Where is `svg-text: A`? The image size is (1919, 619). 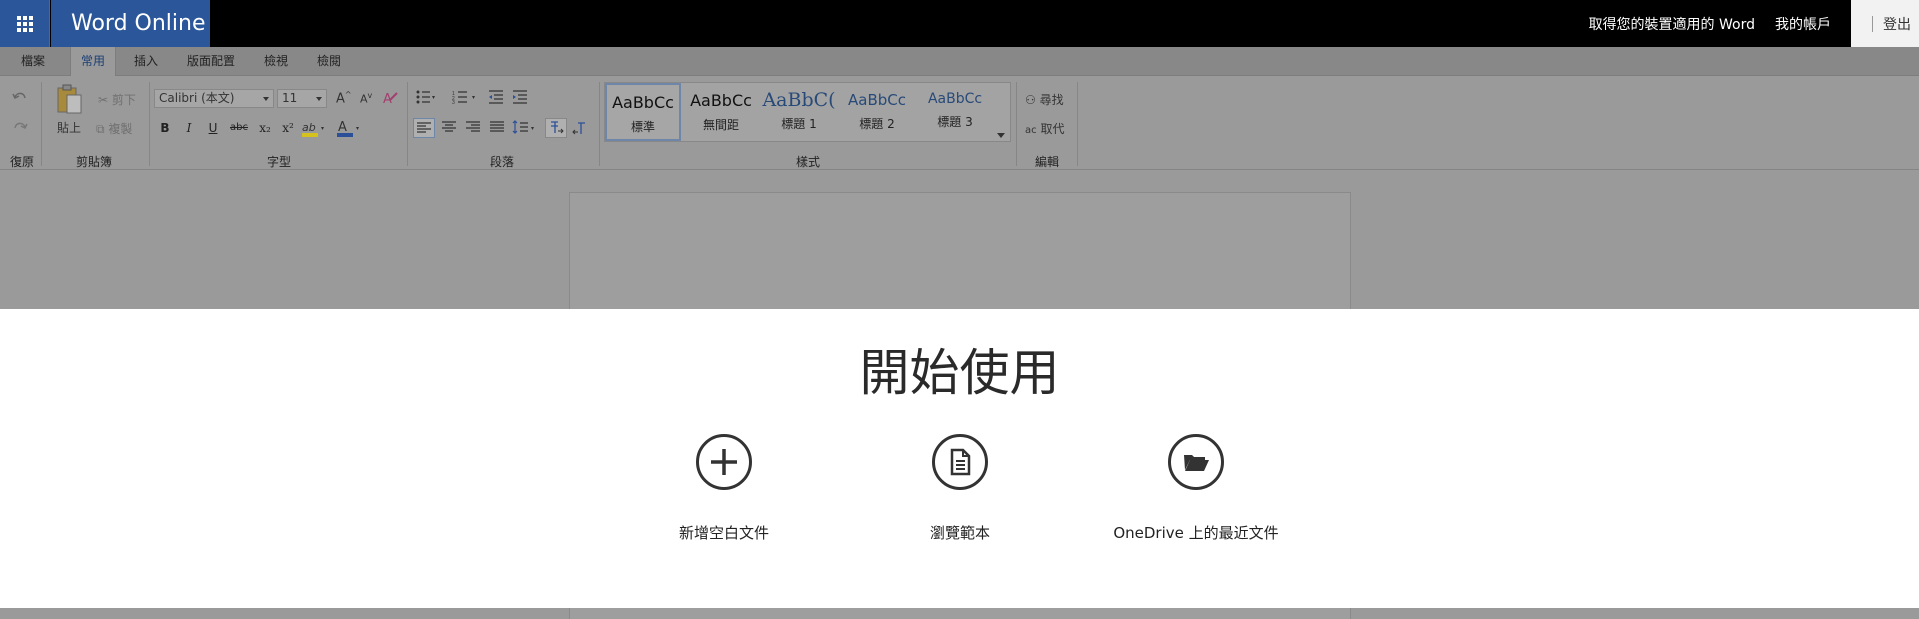
svg-text: A is located at coordinates (342, 127).